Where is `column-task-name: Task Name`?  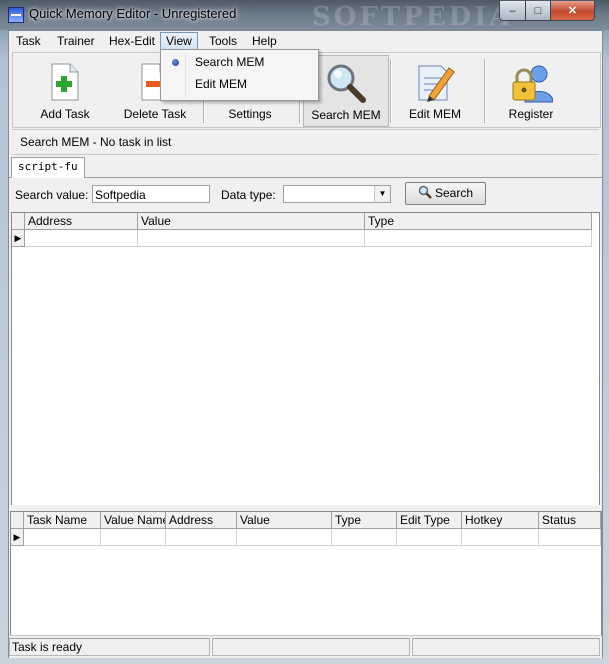 column-task-name: Task Name is located at coordinates (62, 520).